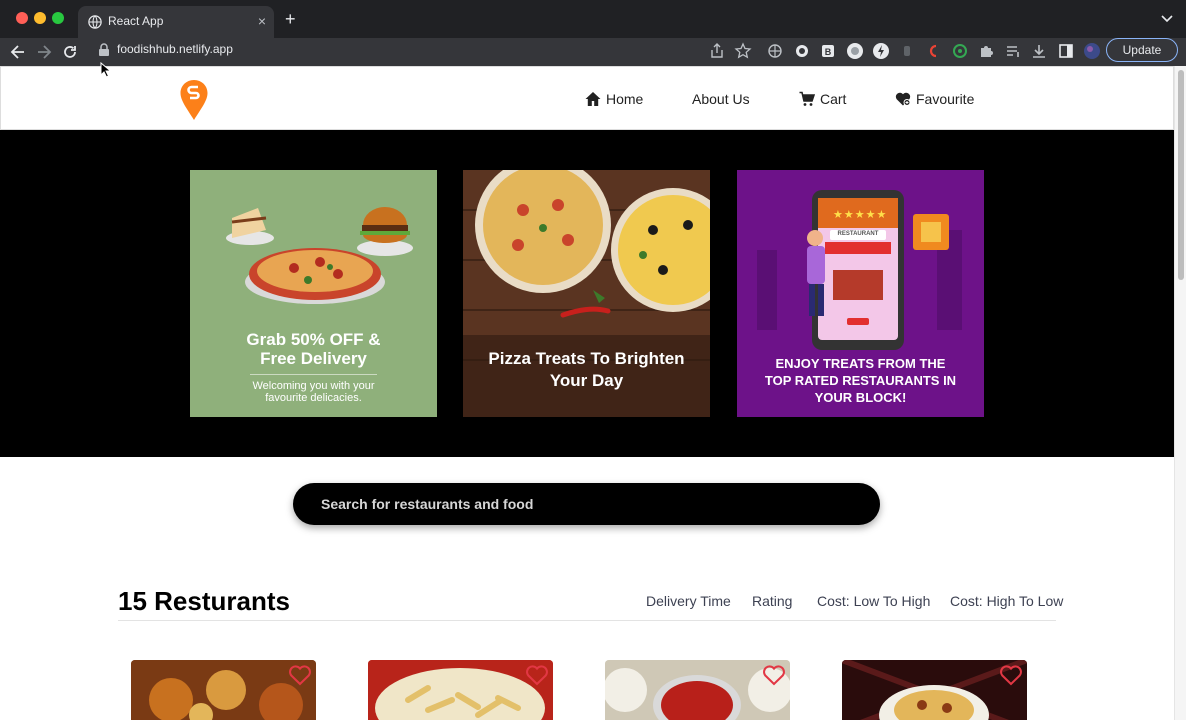 This screenshot has width=1186, height=720. I want to click on search-bar, so click(586, 504).